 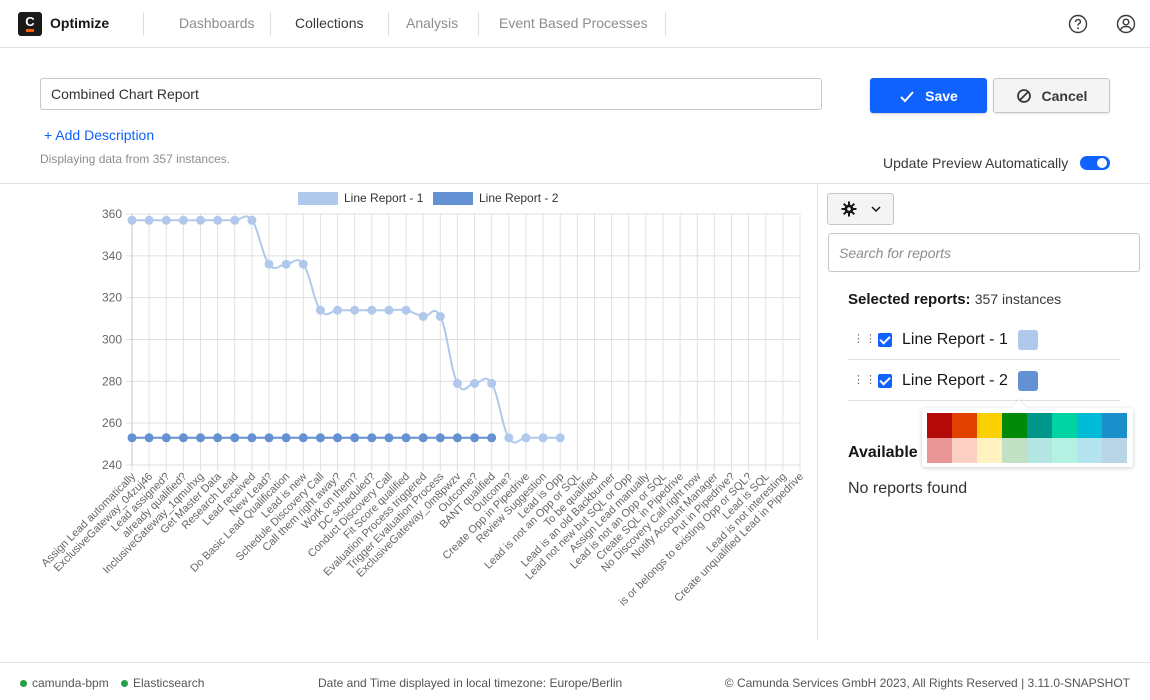 I want to click on update-preview-toggle, so click(x=1095, y=163).